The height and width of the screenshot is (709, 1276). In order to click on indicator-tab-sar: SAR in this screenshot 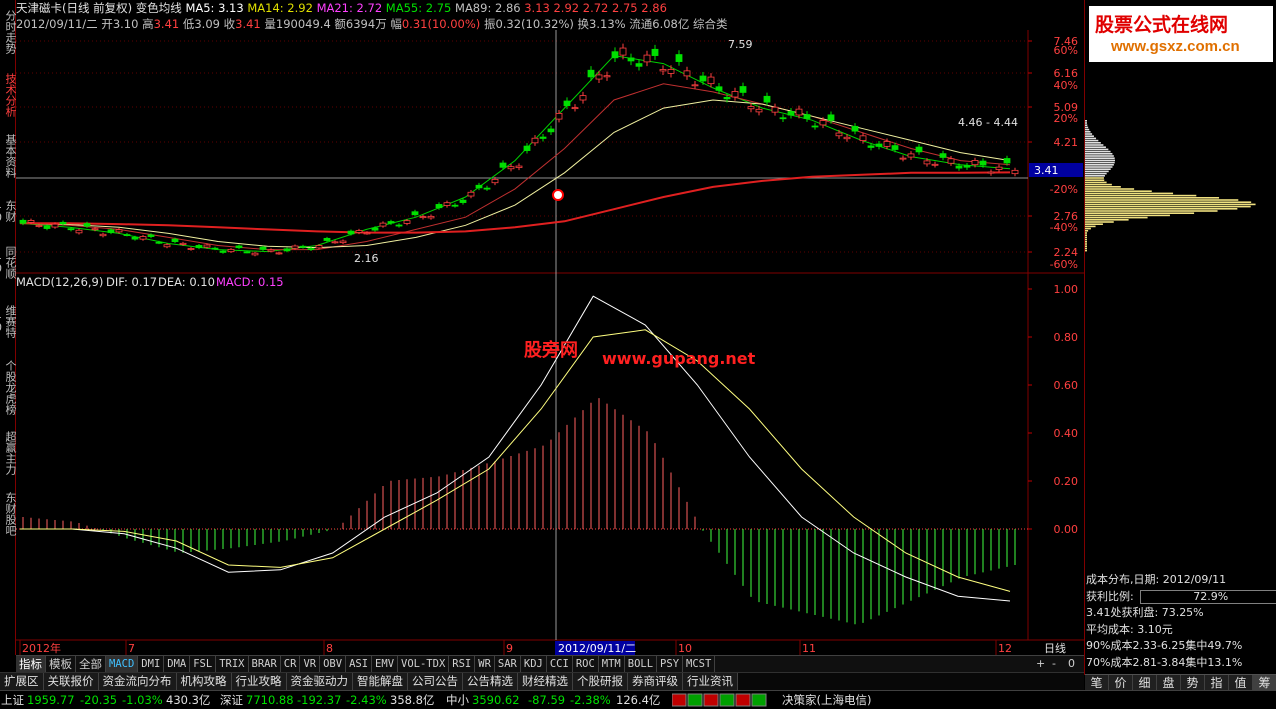, I will do `click(508, 664)`.